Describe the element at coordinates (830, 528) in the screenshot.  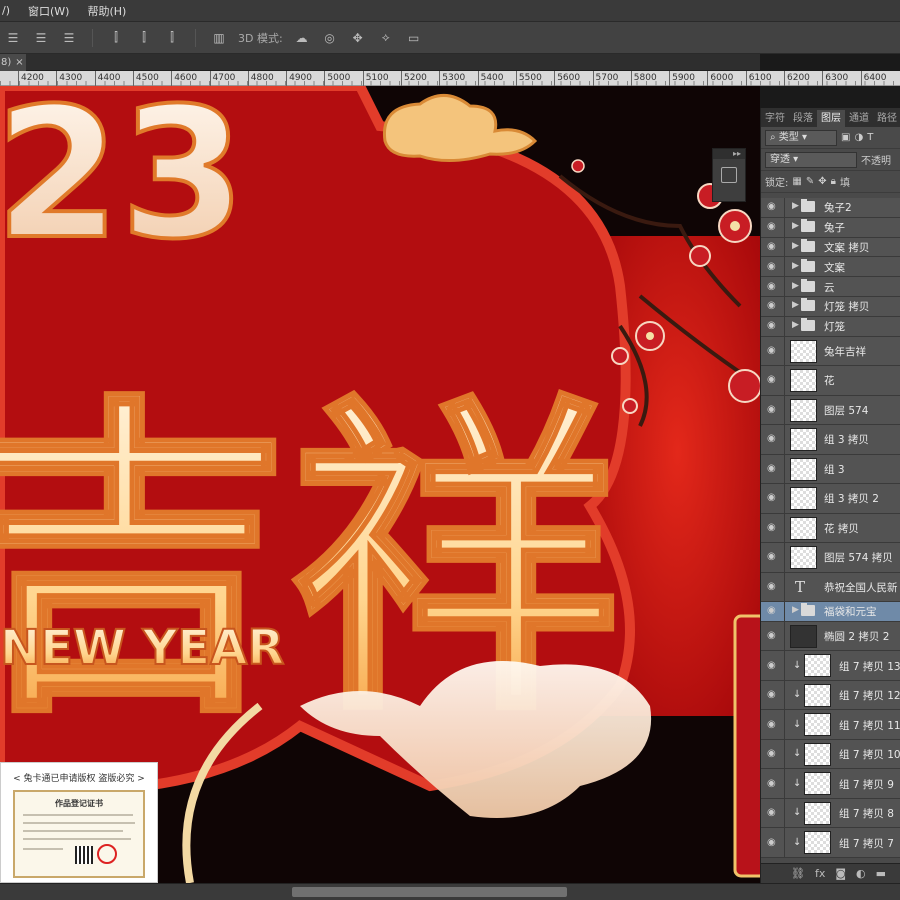
I see `layer-row: ◉ 花 拷贝` at that location.